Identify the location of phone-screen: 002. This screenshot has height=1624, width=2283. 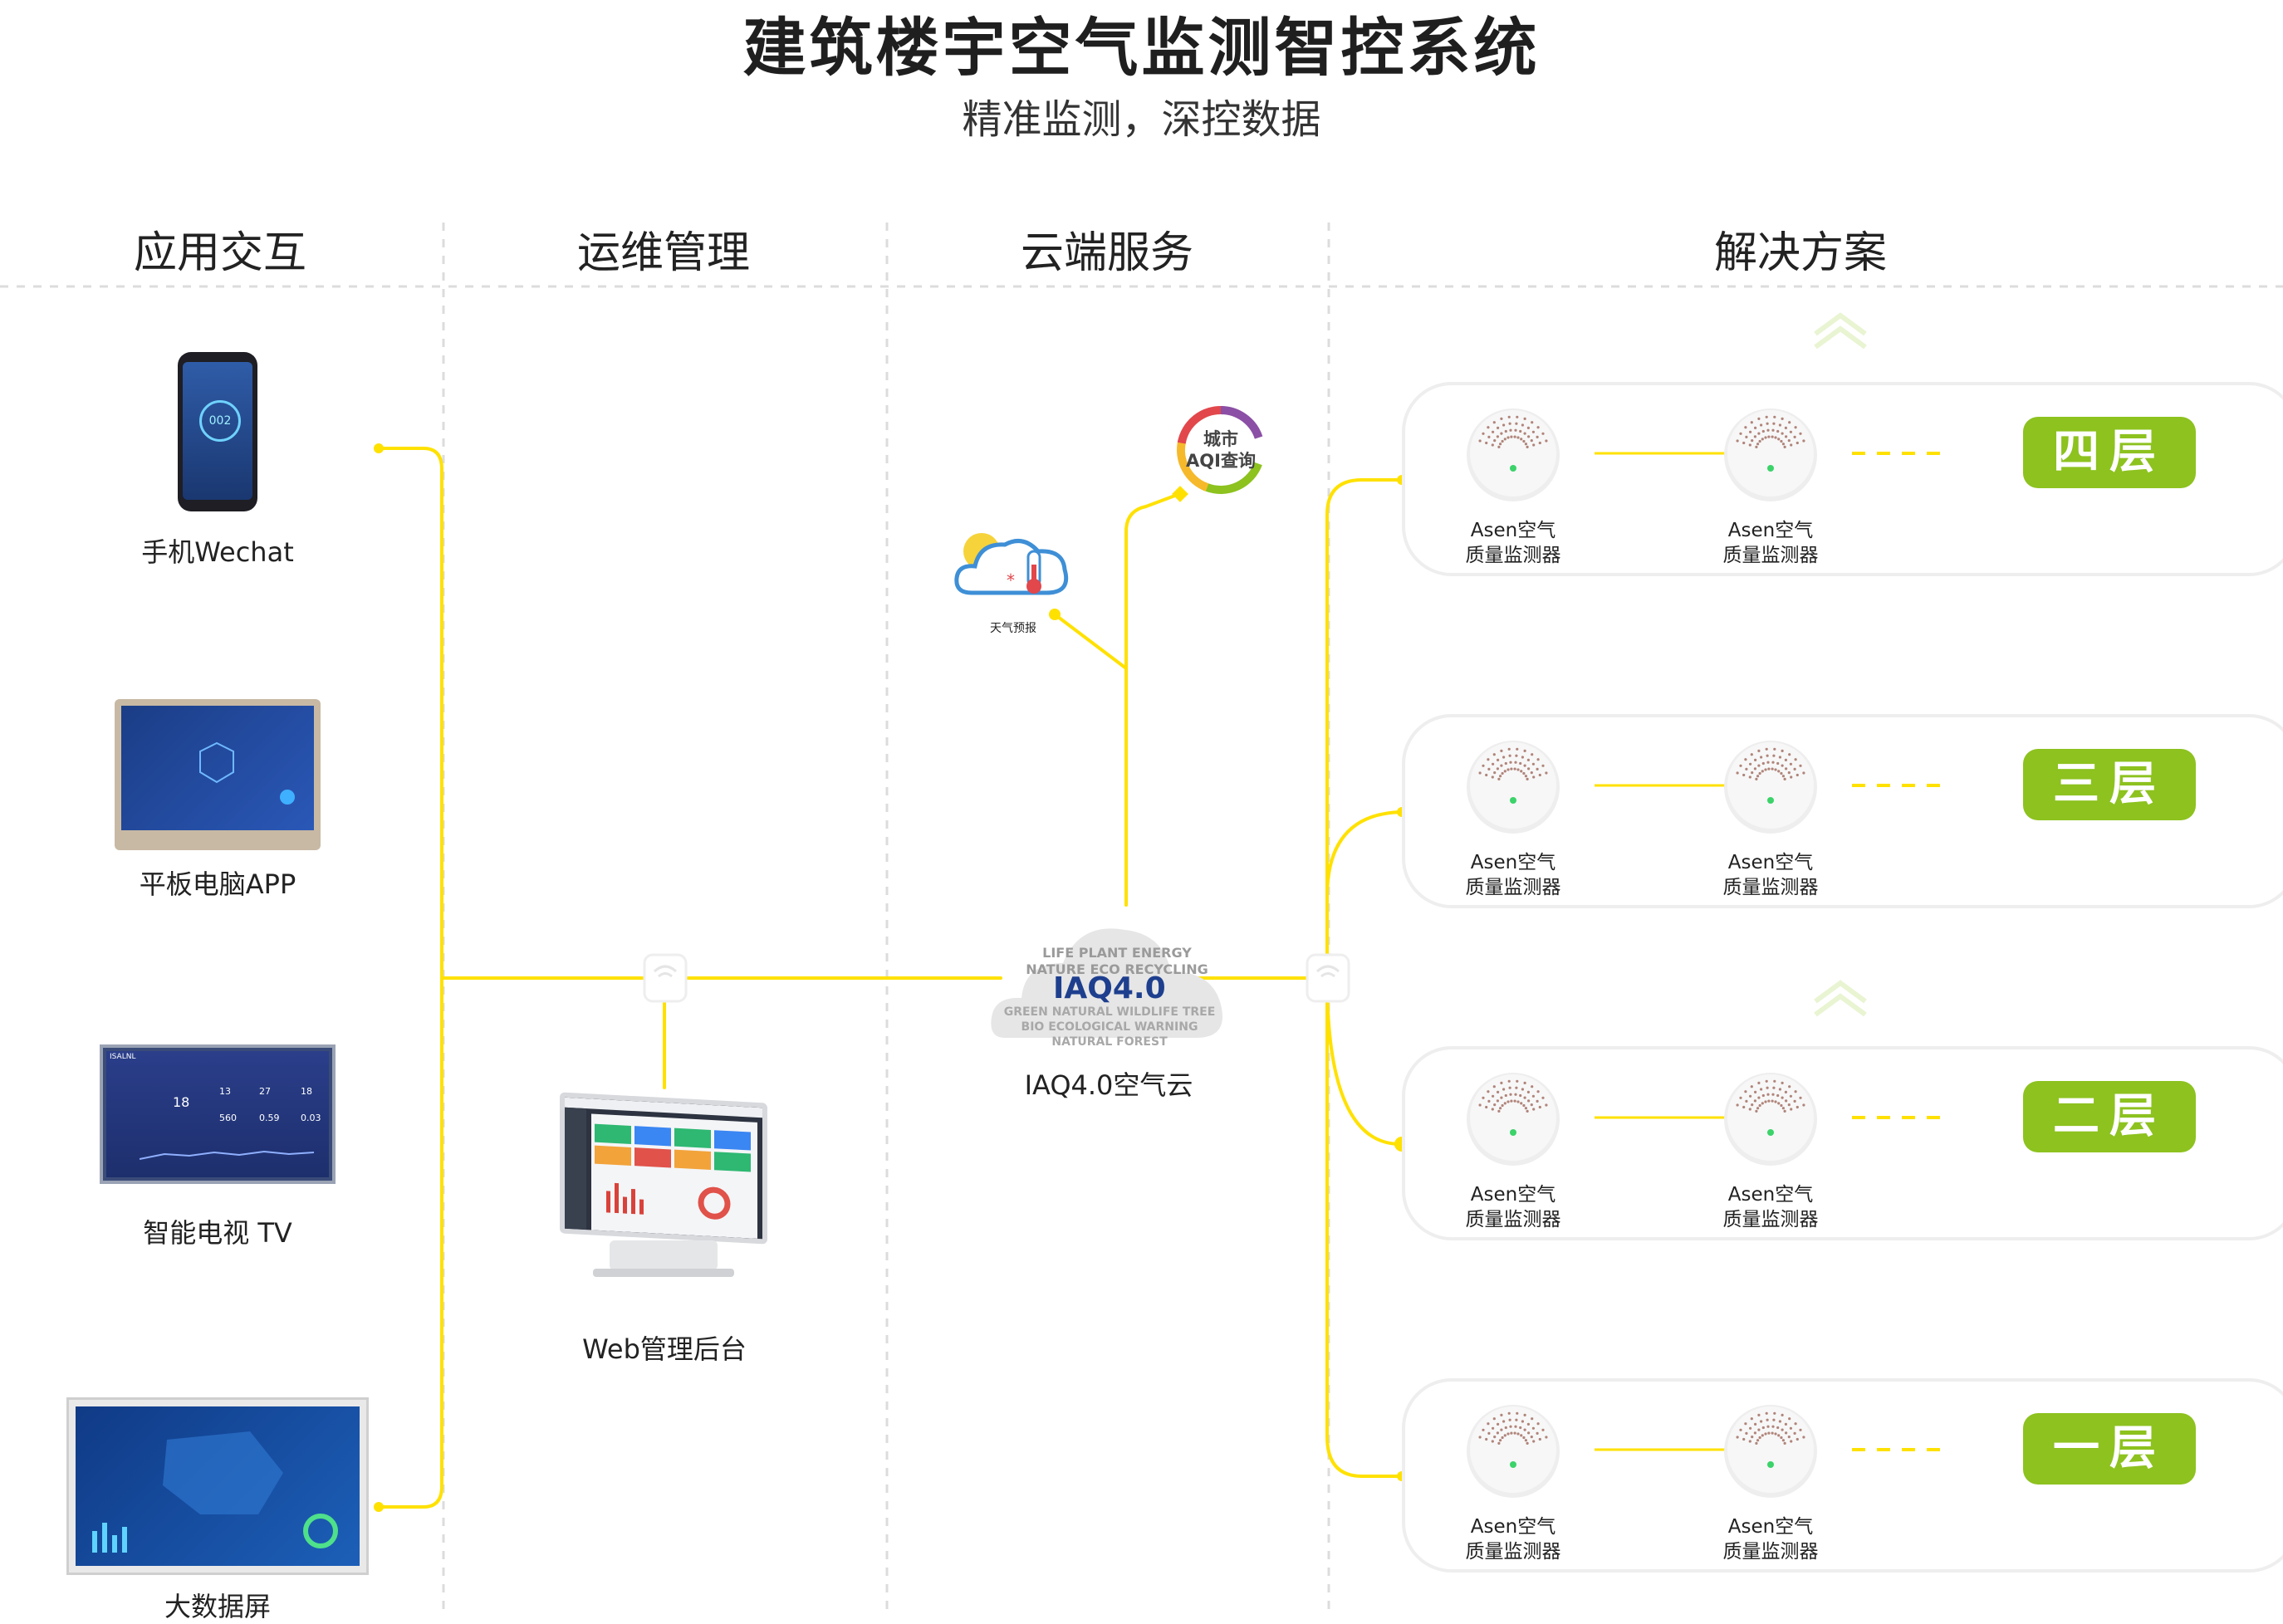
(217, 431).